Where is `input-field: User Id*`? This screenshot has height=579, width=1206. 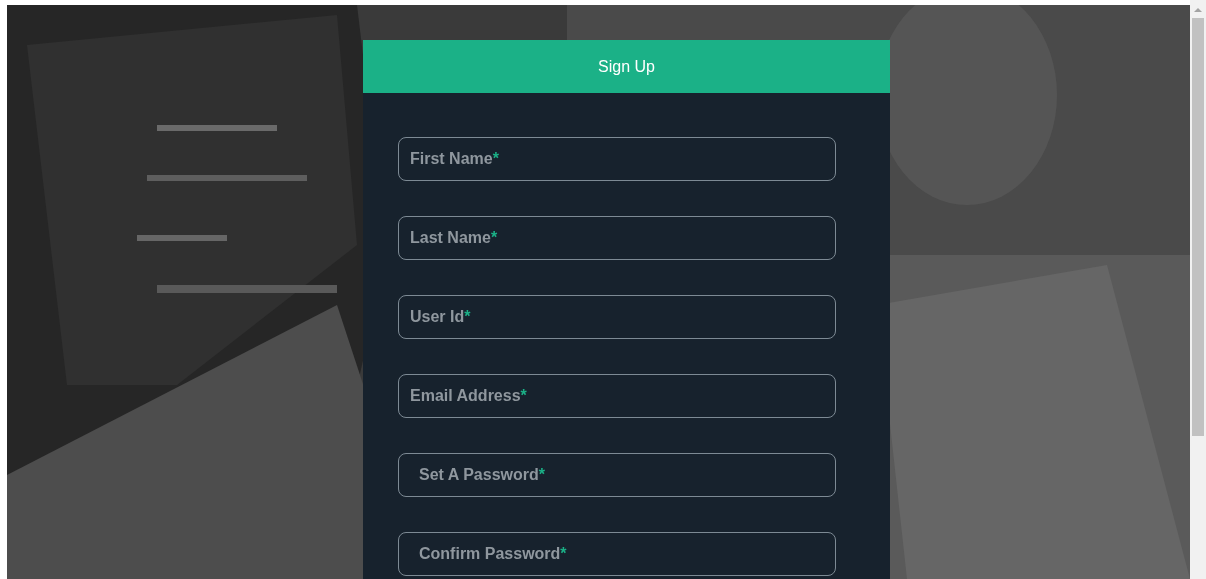 input-field: User Id* is located at coordinates (617, 317).